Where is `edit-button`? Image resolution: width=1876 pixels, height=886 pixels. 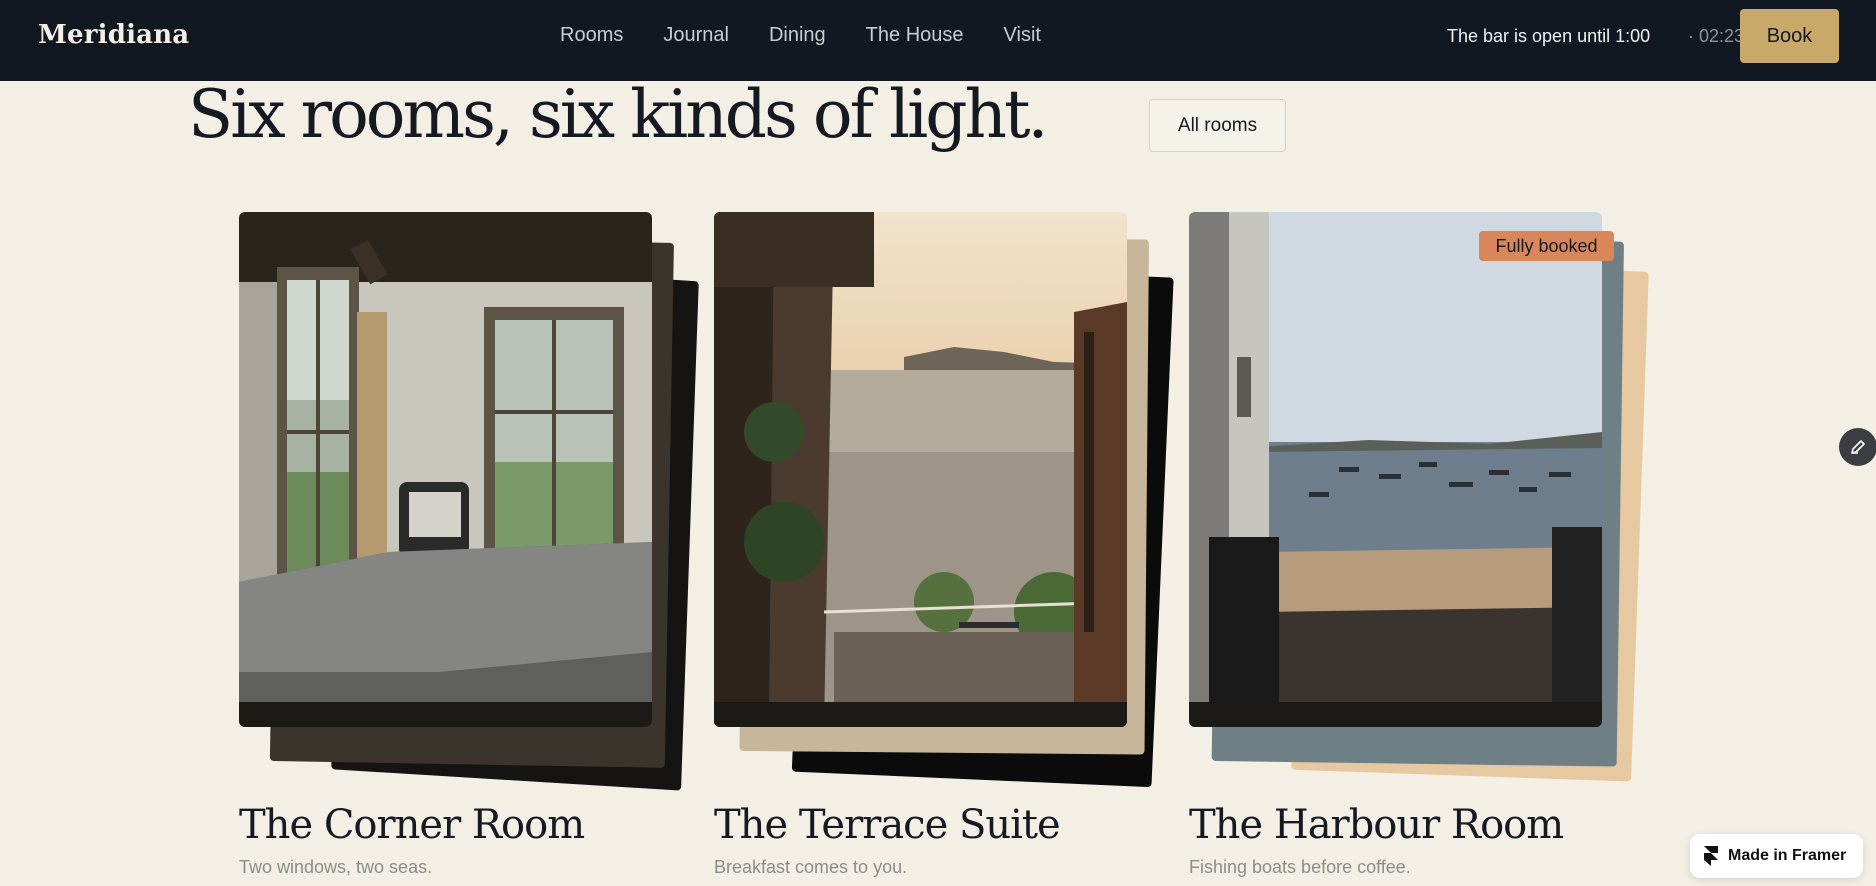 edit-button is located at coordinates (1857, 447).